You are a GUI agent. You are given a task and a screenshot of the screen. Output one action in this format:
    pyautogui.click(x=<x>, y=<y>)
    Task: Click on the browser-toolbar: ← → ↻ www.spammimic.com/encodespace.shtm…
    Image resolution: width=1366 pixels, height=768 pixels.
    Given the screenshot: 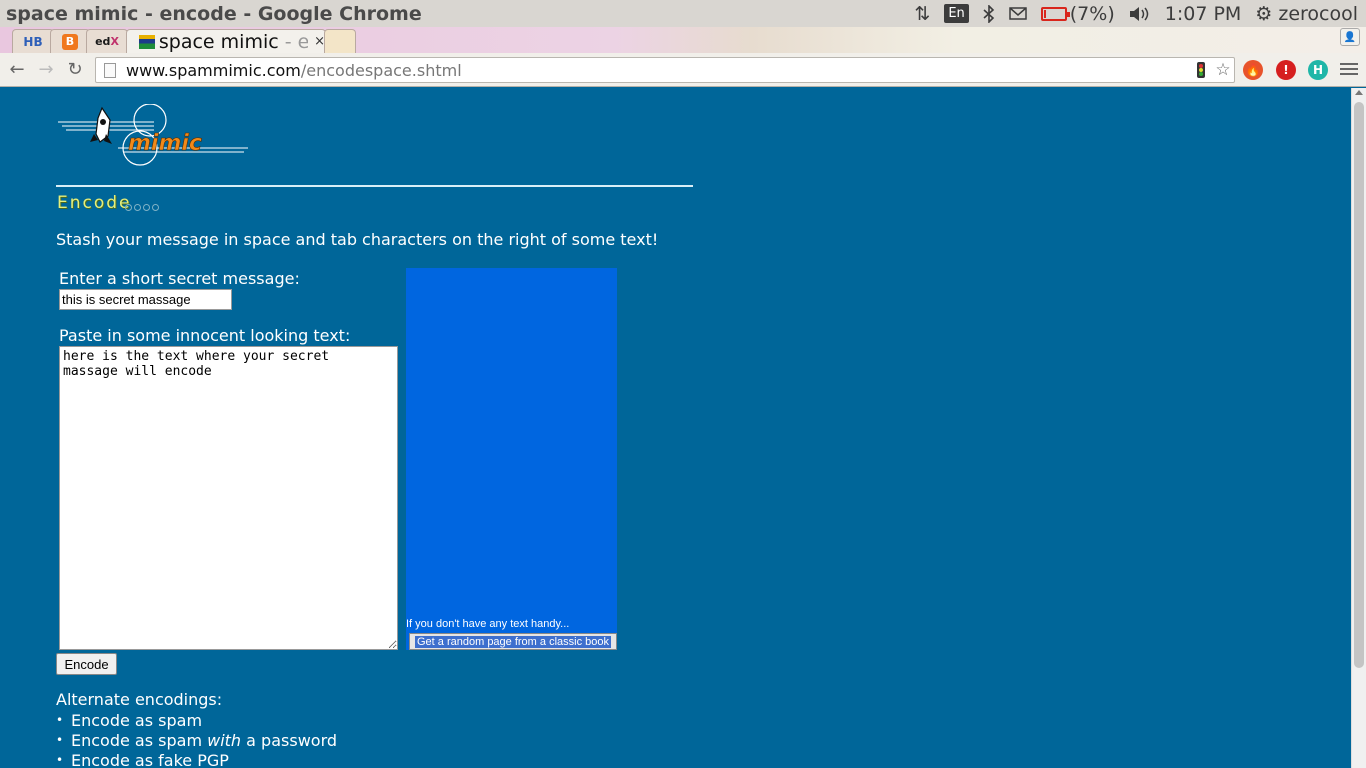 What is the action you would take?
    pyautogui.click(x=683, y=70)
    